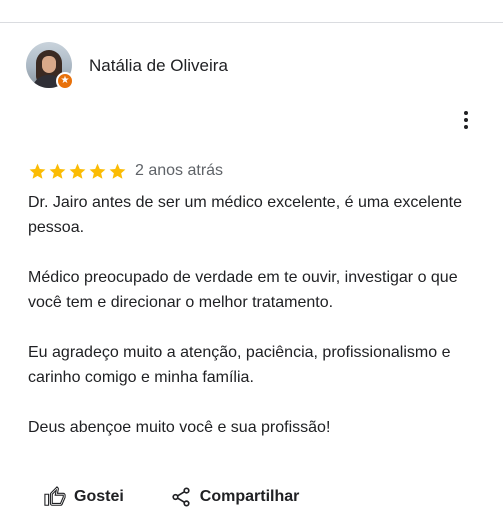 The image size is (503, 531). I want to click on star-rating, so click(77, 171).